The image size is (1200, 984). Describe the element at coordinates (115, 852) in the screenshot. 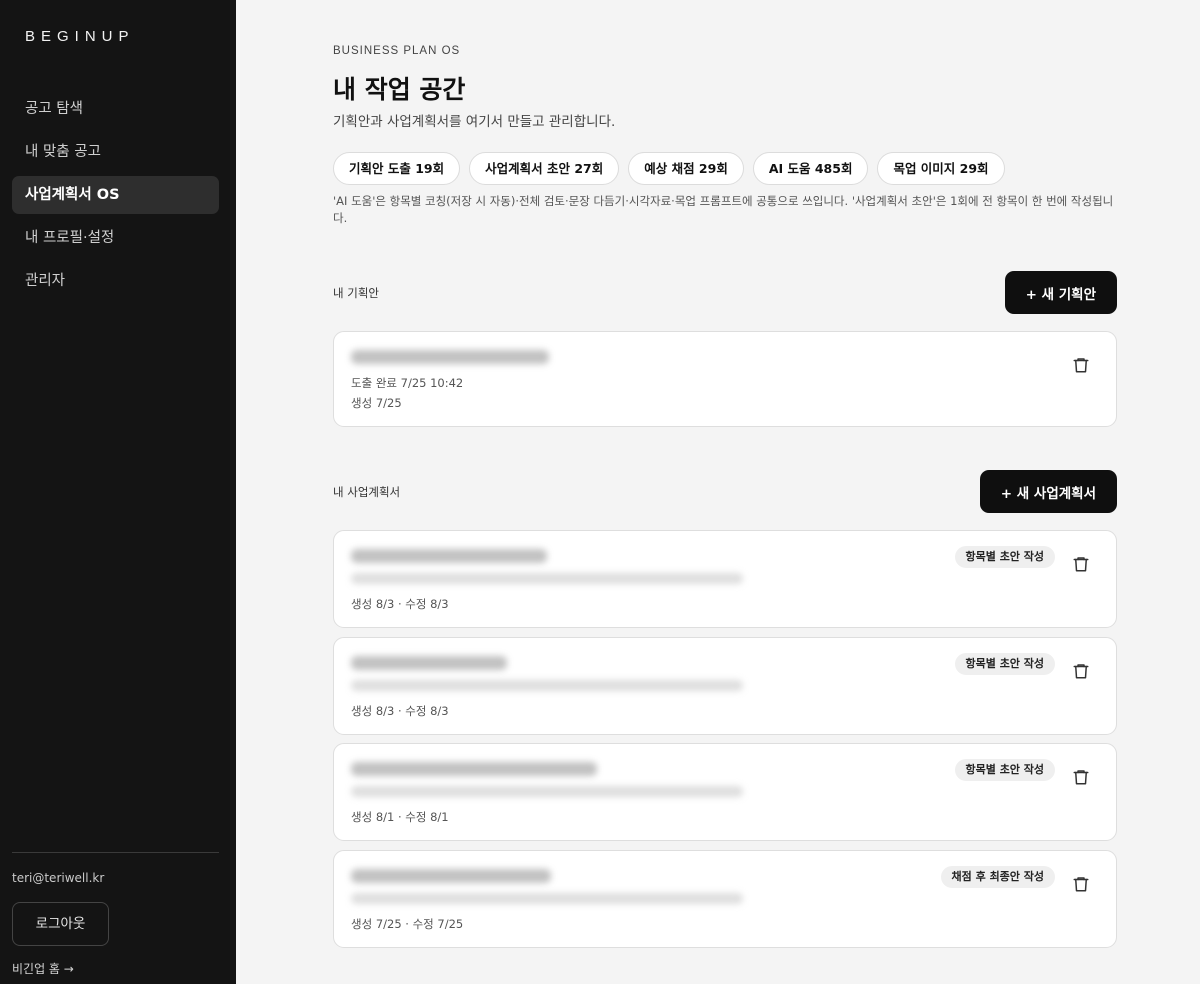

I see `sidebar-divider` at that location.